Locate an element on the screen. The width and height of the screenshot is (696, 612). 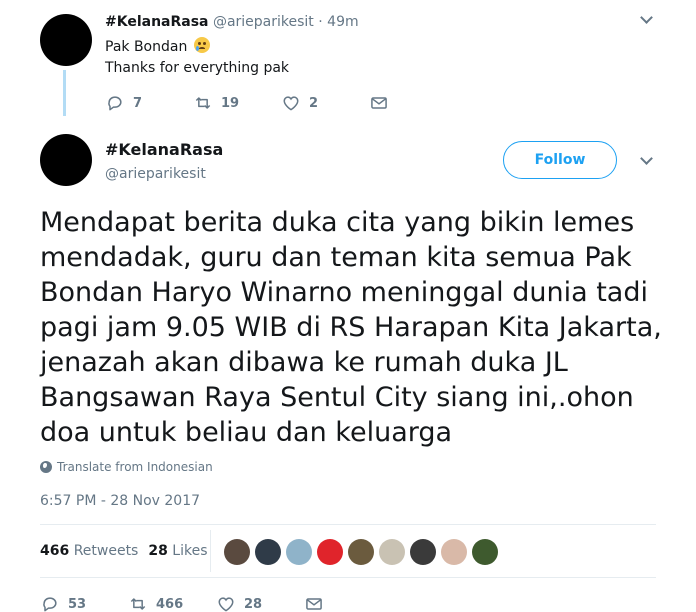
follow-button: Follow is located at coordinates (560, 160).